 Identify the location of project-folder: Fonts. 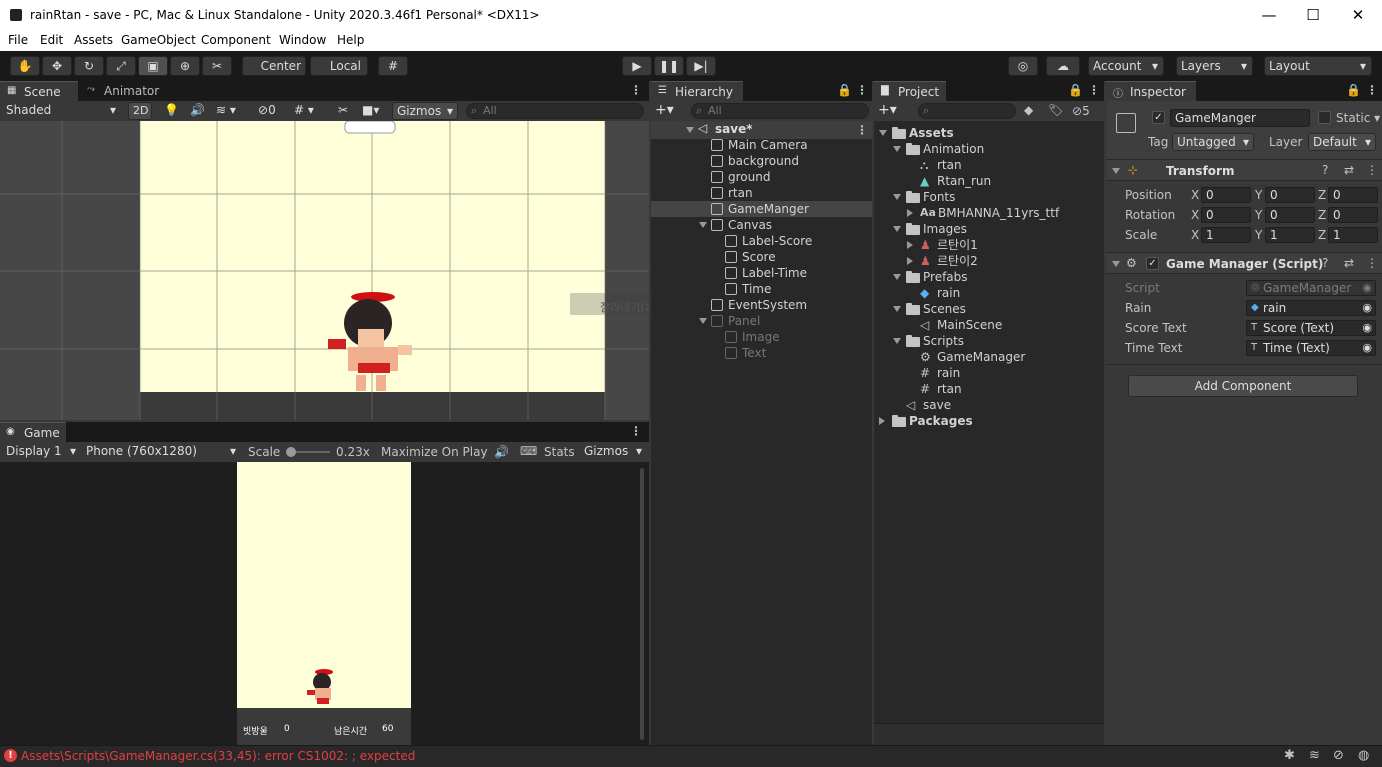
(989, 197).